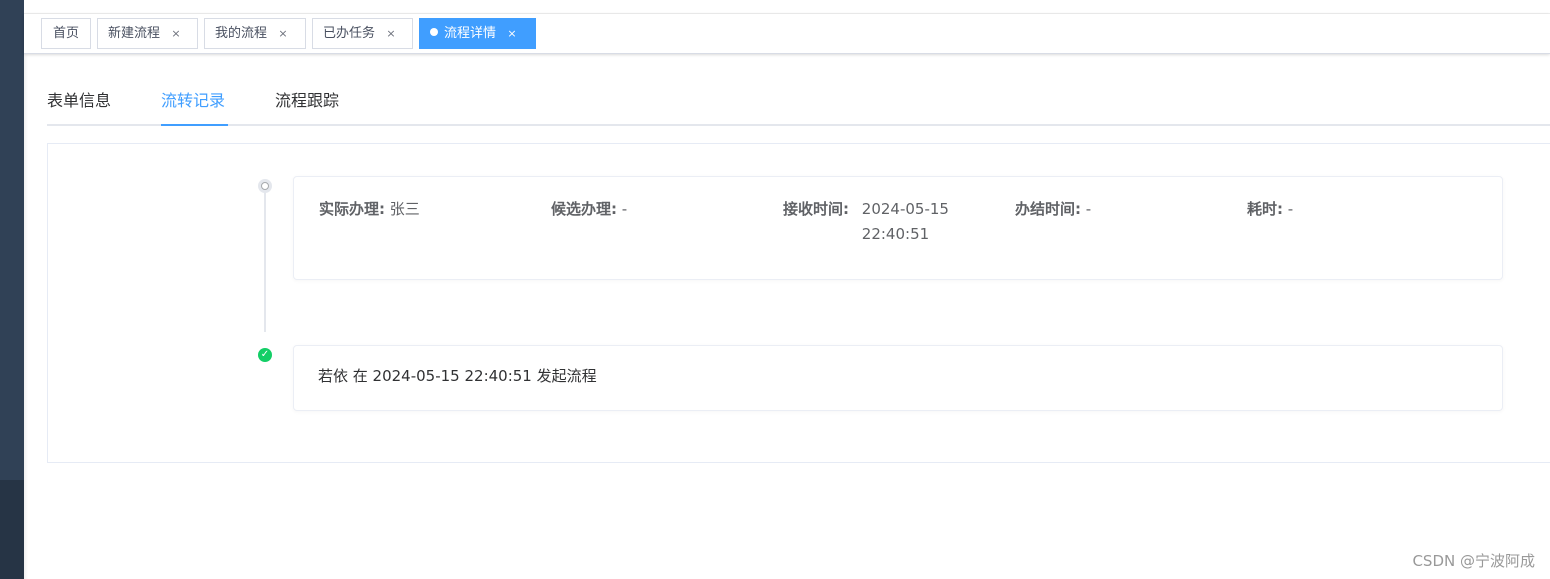  What do you see at coordinates (1048, 209) in the screenshot?
I see `finish-time-label: 办结时间:` at bounding box center [1048, 209].